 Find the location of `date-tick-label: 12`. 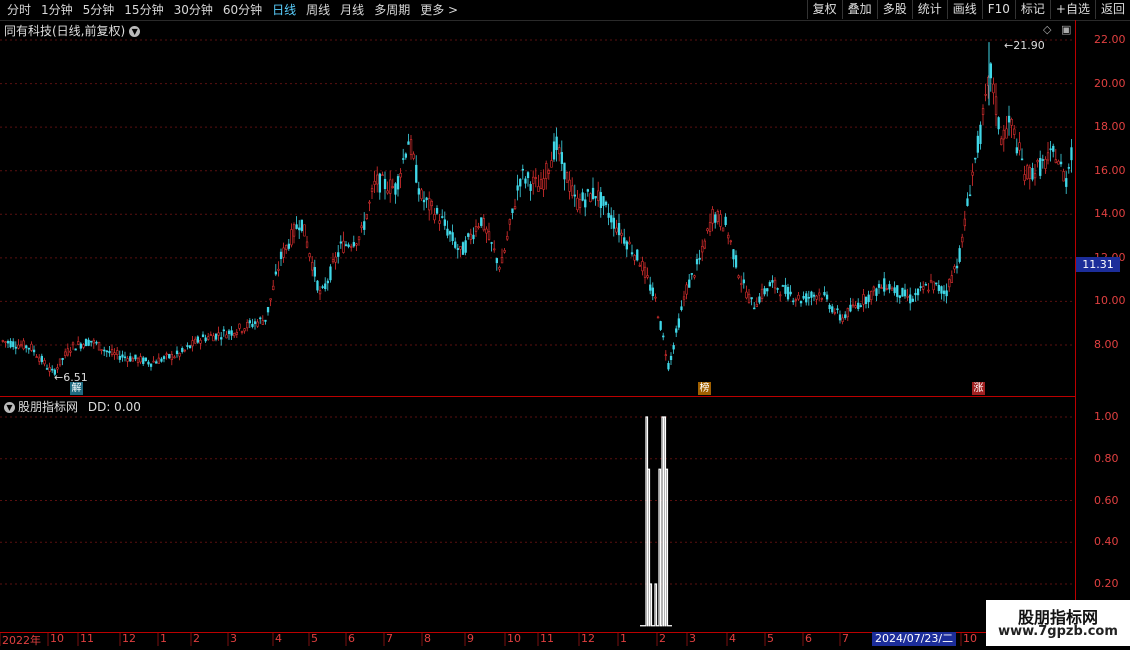

date-tick-label: 12 is located at coordinates (129, 638).